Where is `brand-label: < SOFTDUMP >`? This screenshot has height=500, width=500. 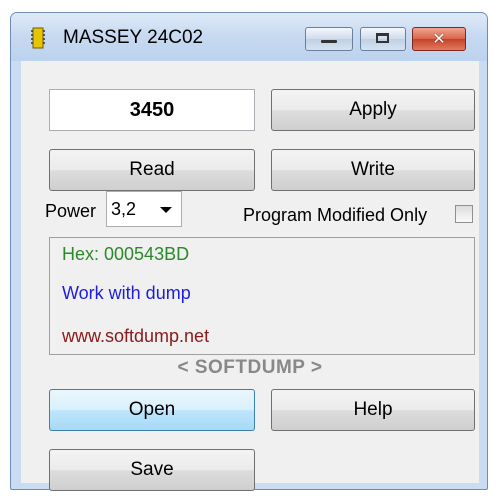
brand-label: < SOFTDUMP > is located at coordinates (250, 367).